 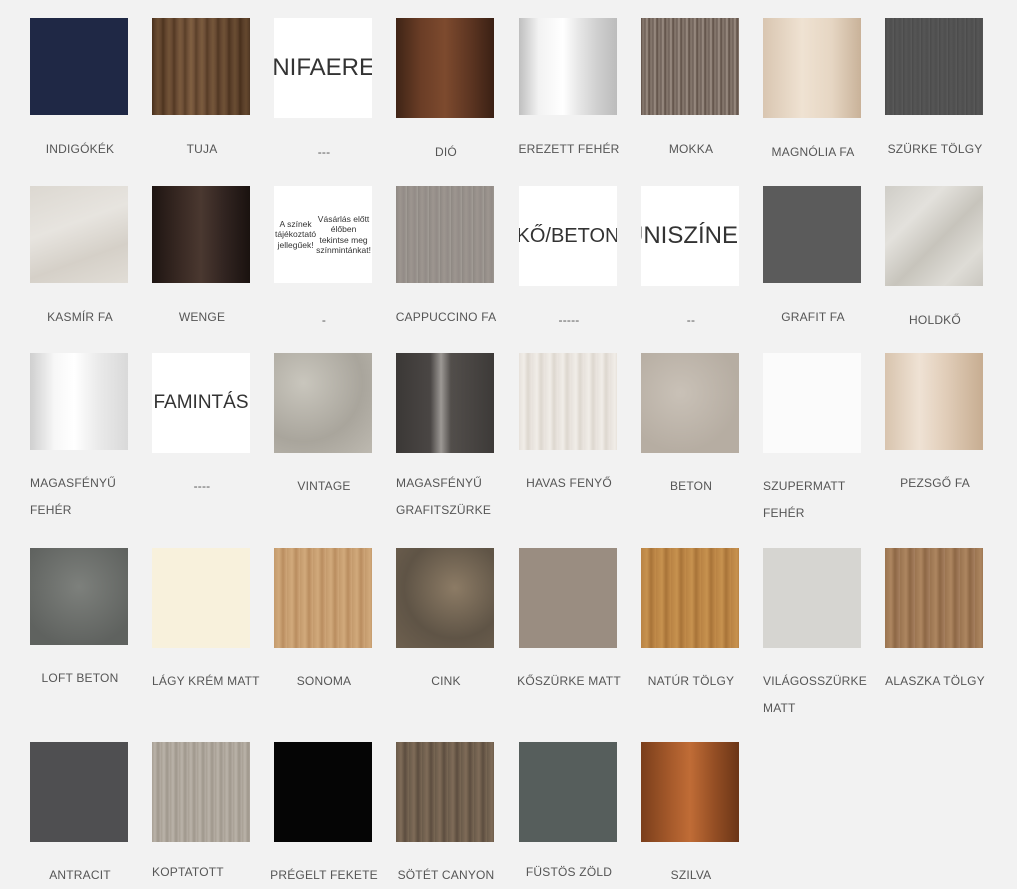 I want to click on swatch-tile-loft-beton, so click(x=79, y=596).